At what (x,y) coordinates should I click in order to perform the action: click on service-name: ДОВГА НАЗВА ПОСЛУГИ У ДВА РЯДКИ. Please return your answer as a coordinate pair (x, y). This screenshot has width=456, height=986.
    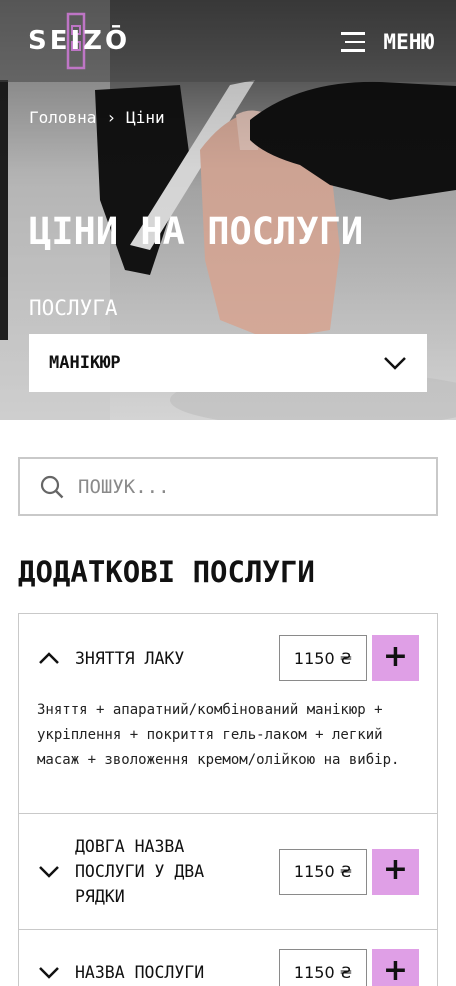
    Looking at the image, I should click on (140, 871).